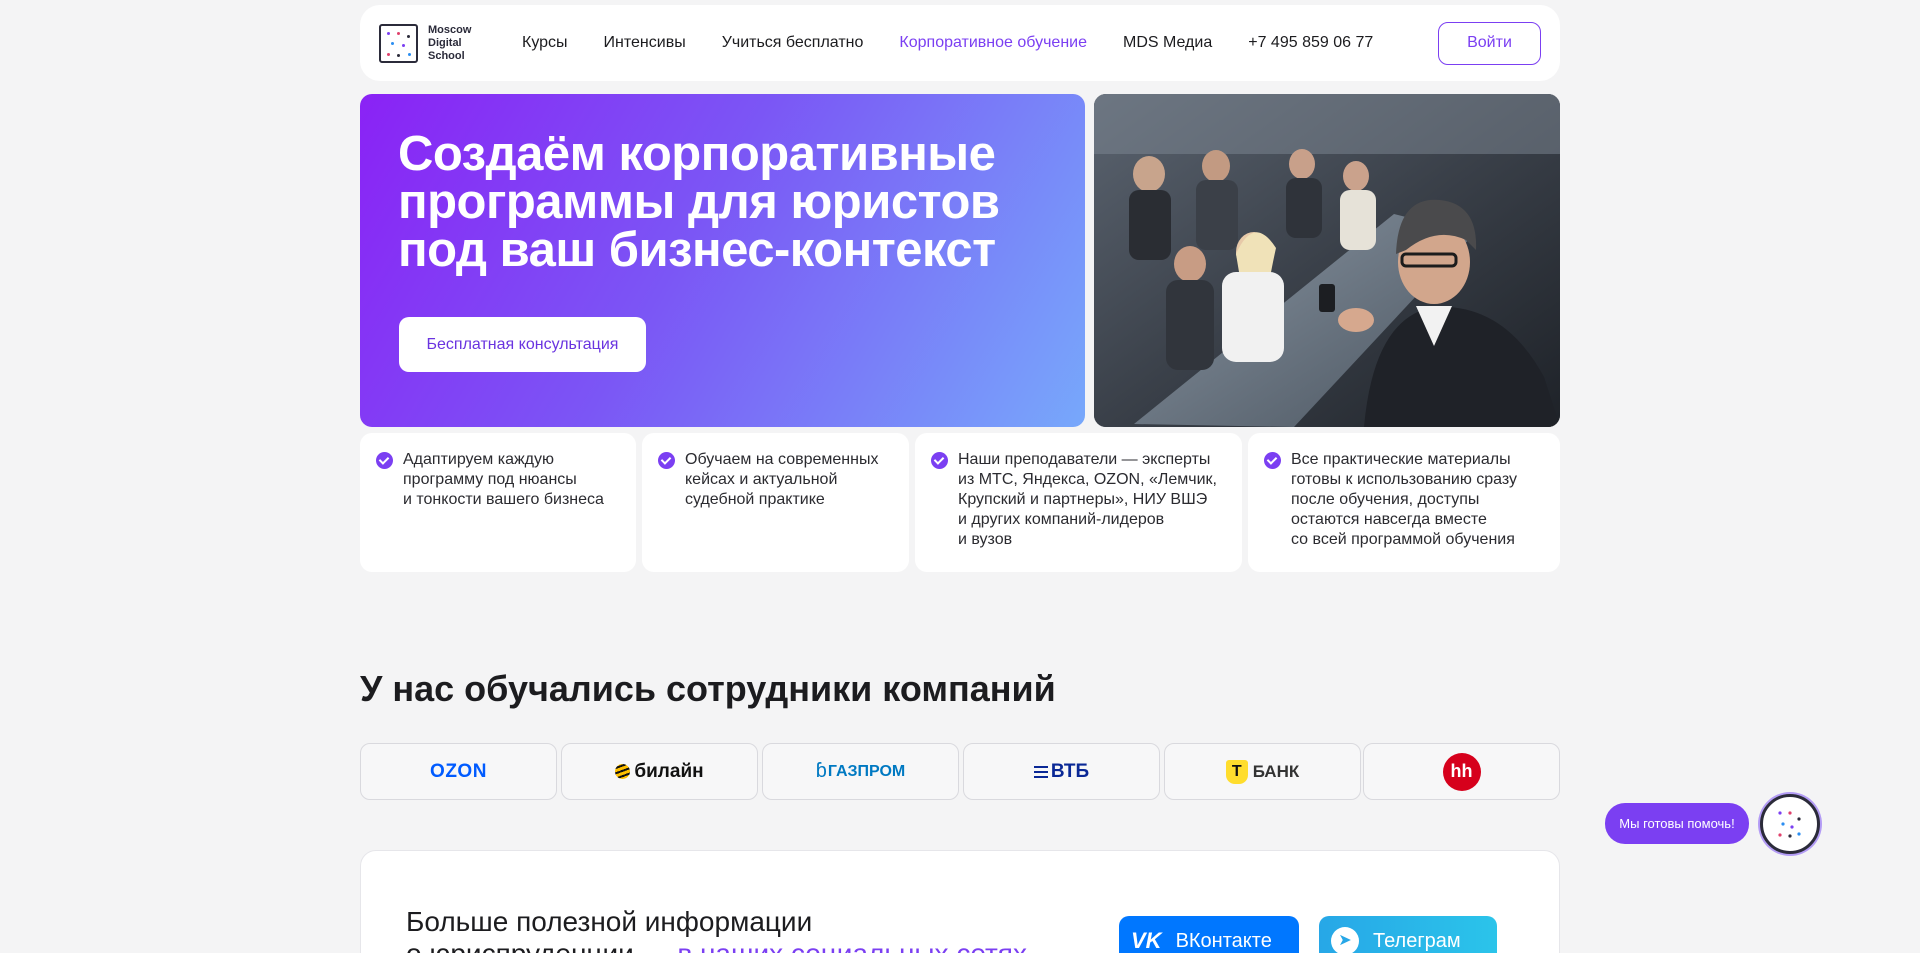  What do you see at coordinates (450, 42) in the screenshot?
I see `logo-text: Moscow Digital School` at bounding box center [450, 42].